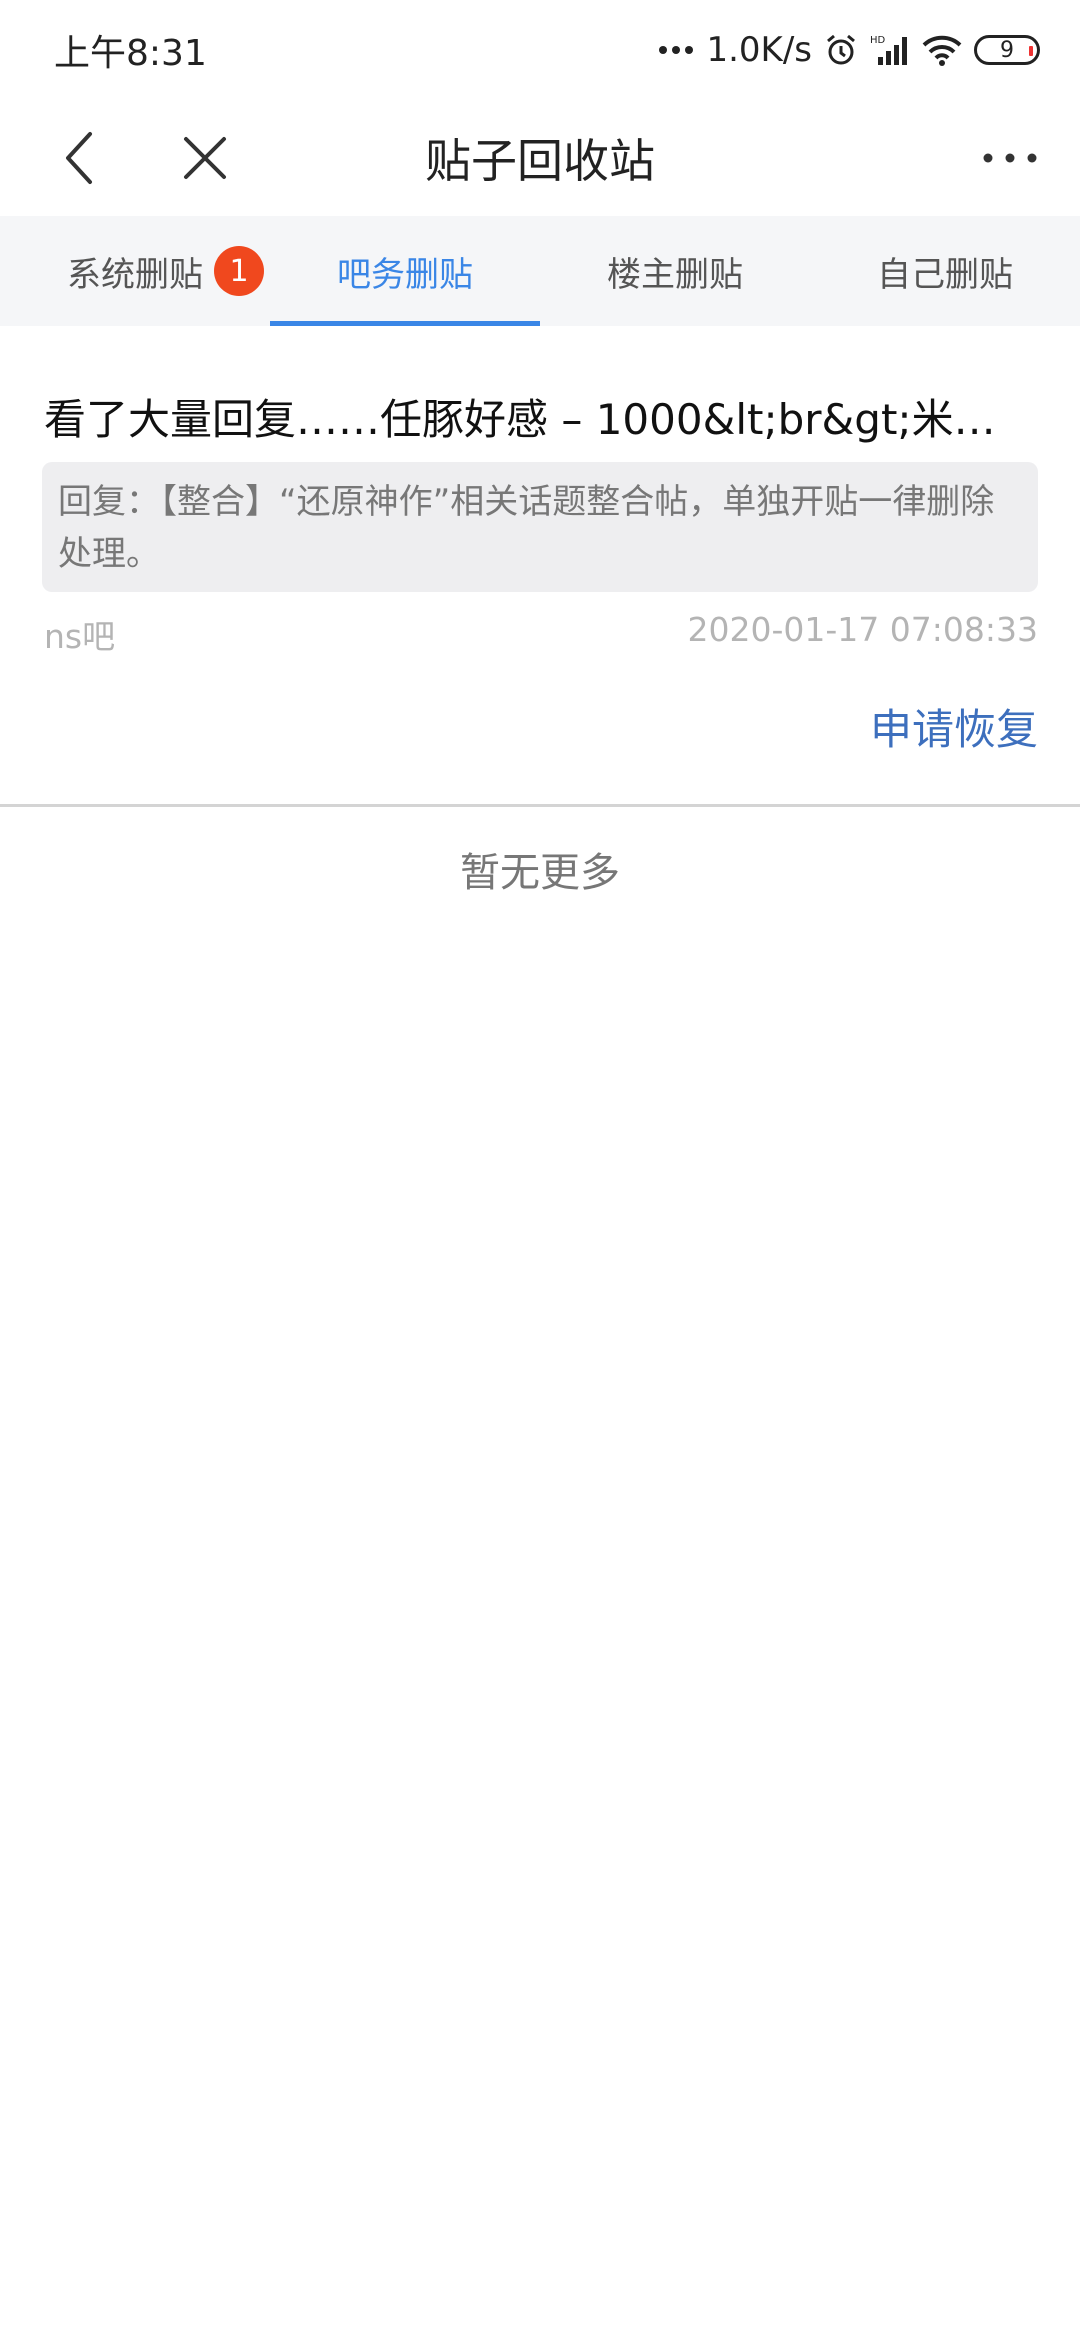 This screenshot has height=2340, width=1080. What do you see at coordinates (675, 274) in the screenshot?
I see `tab-label: 楼主删贴` at bounding box center [675, 274].